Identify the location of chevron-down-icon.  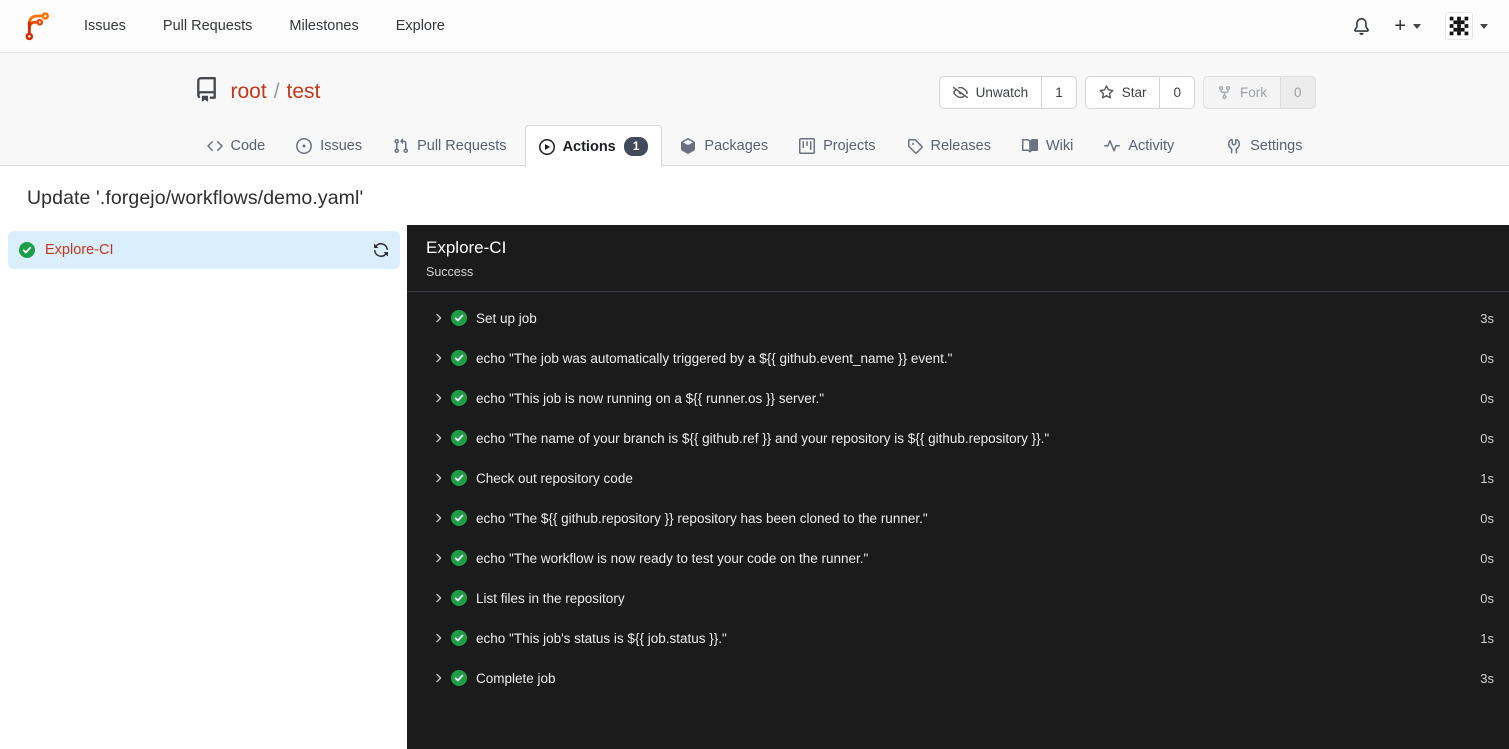
(1484, 26).